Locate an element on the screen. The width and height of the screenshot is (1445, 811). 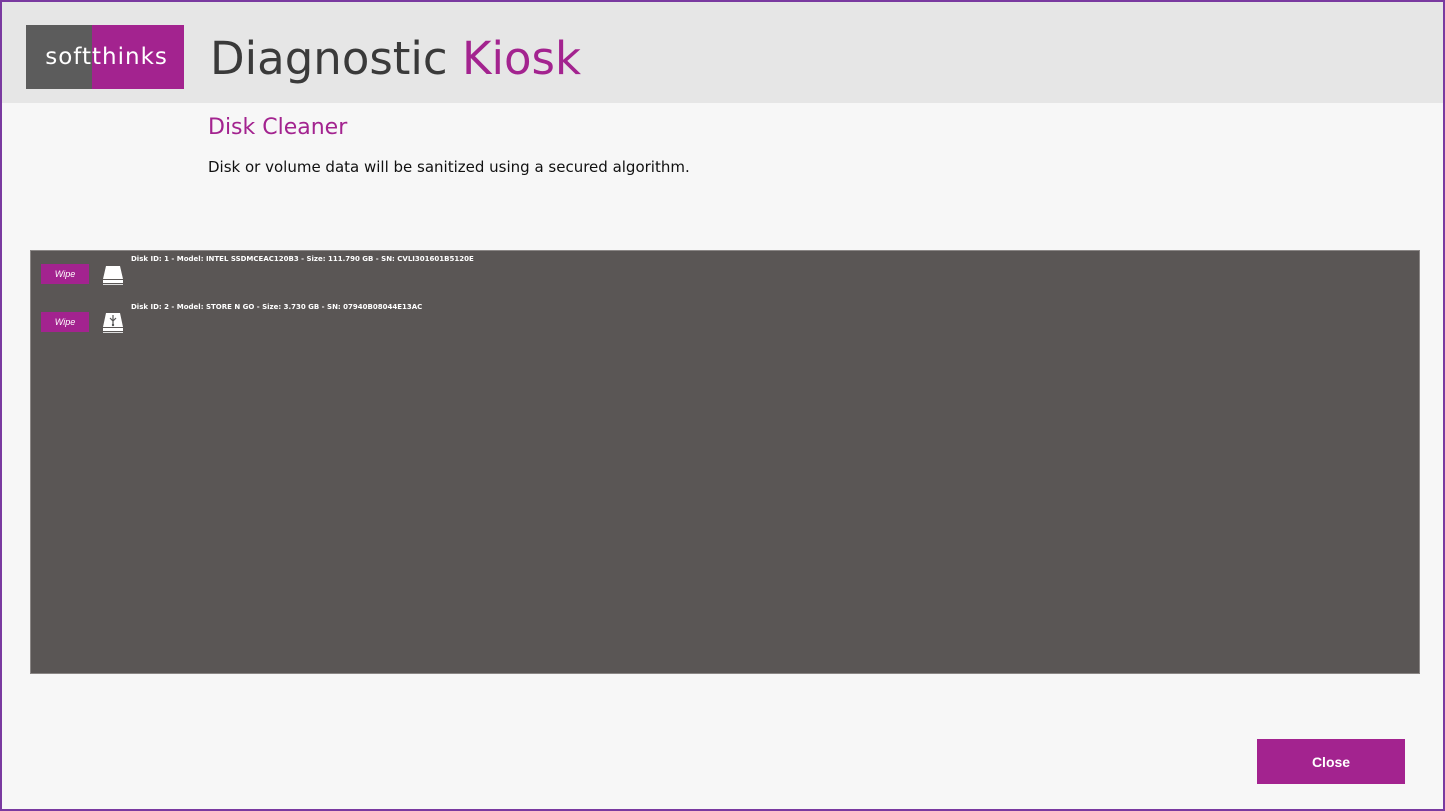
hard-drive-icon is located at coordinates (113, 275).